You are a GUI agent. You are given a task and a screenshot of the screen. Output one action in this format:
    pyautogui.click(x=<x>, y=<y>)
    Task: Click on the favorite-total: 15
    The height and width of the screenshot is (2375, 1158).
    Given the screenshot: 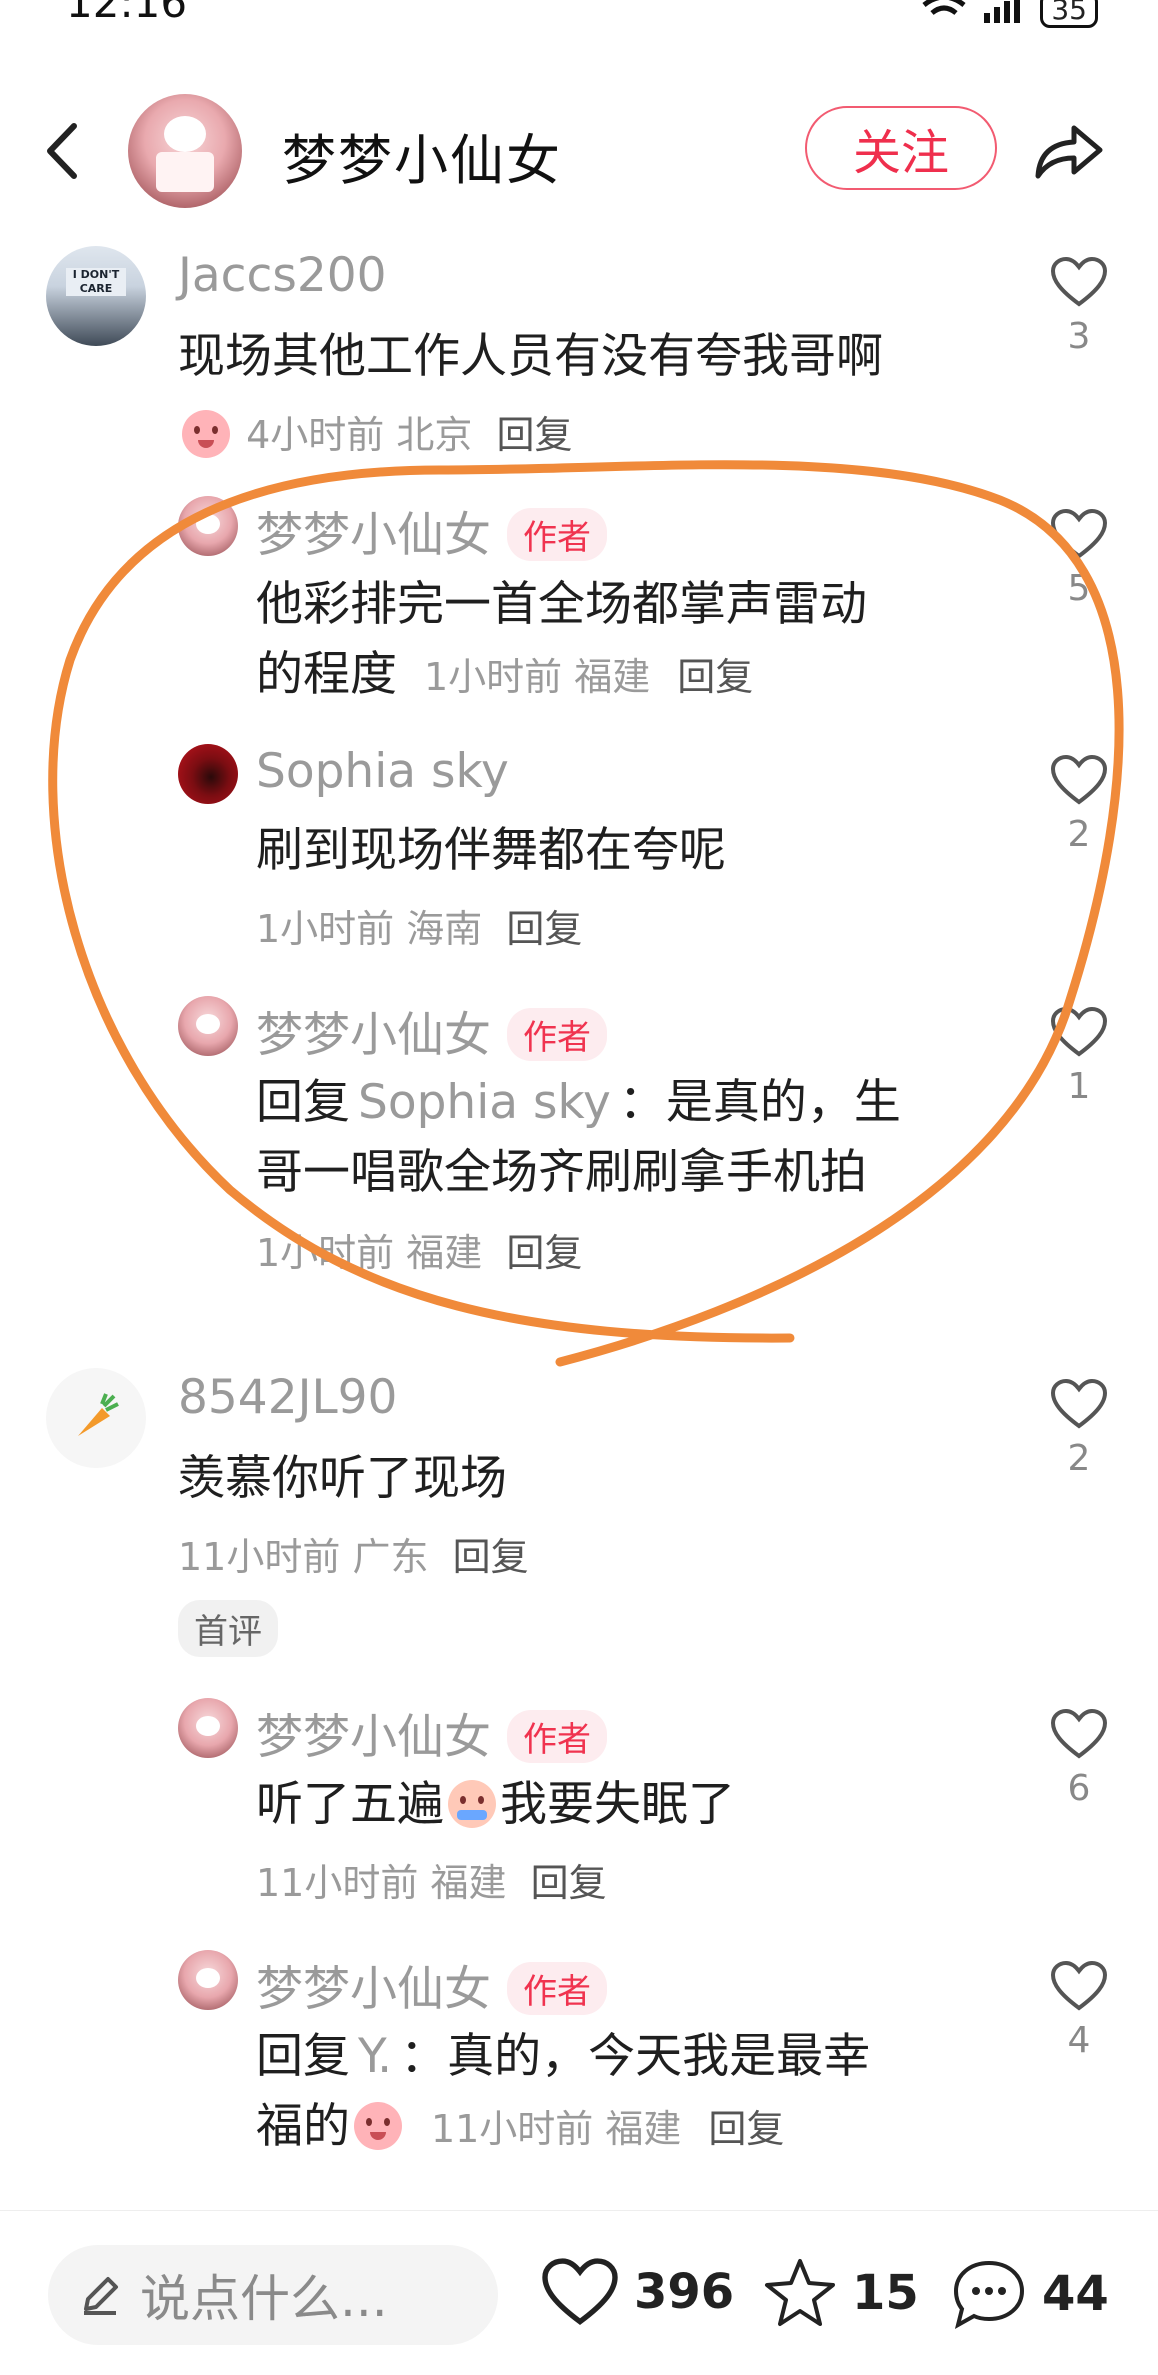 What is the action you would take?
    pyautogui.click(x=885, y=2293)
    